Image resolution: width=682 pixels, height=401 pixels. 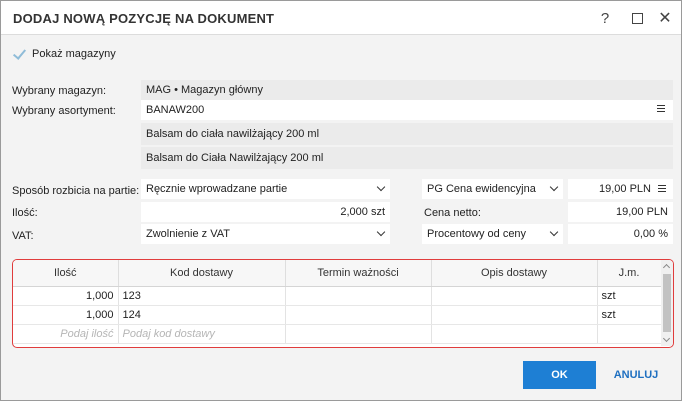 What do you see at coordinates (76, 191) in the screenshot?
I see `batch-split-label: Sposób rozbicia na partie:` at bounding box center [76, 191].